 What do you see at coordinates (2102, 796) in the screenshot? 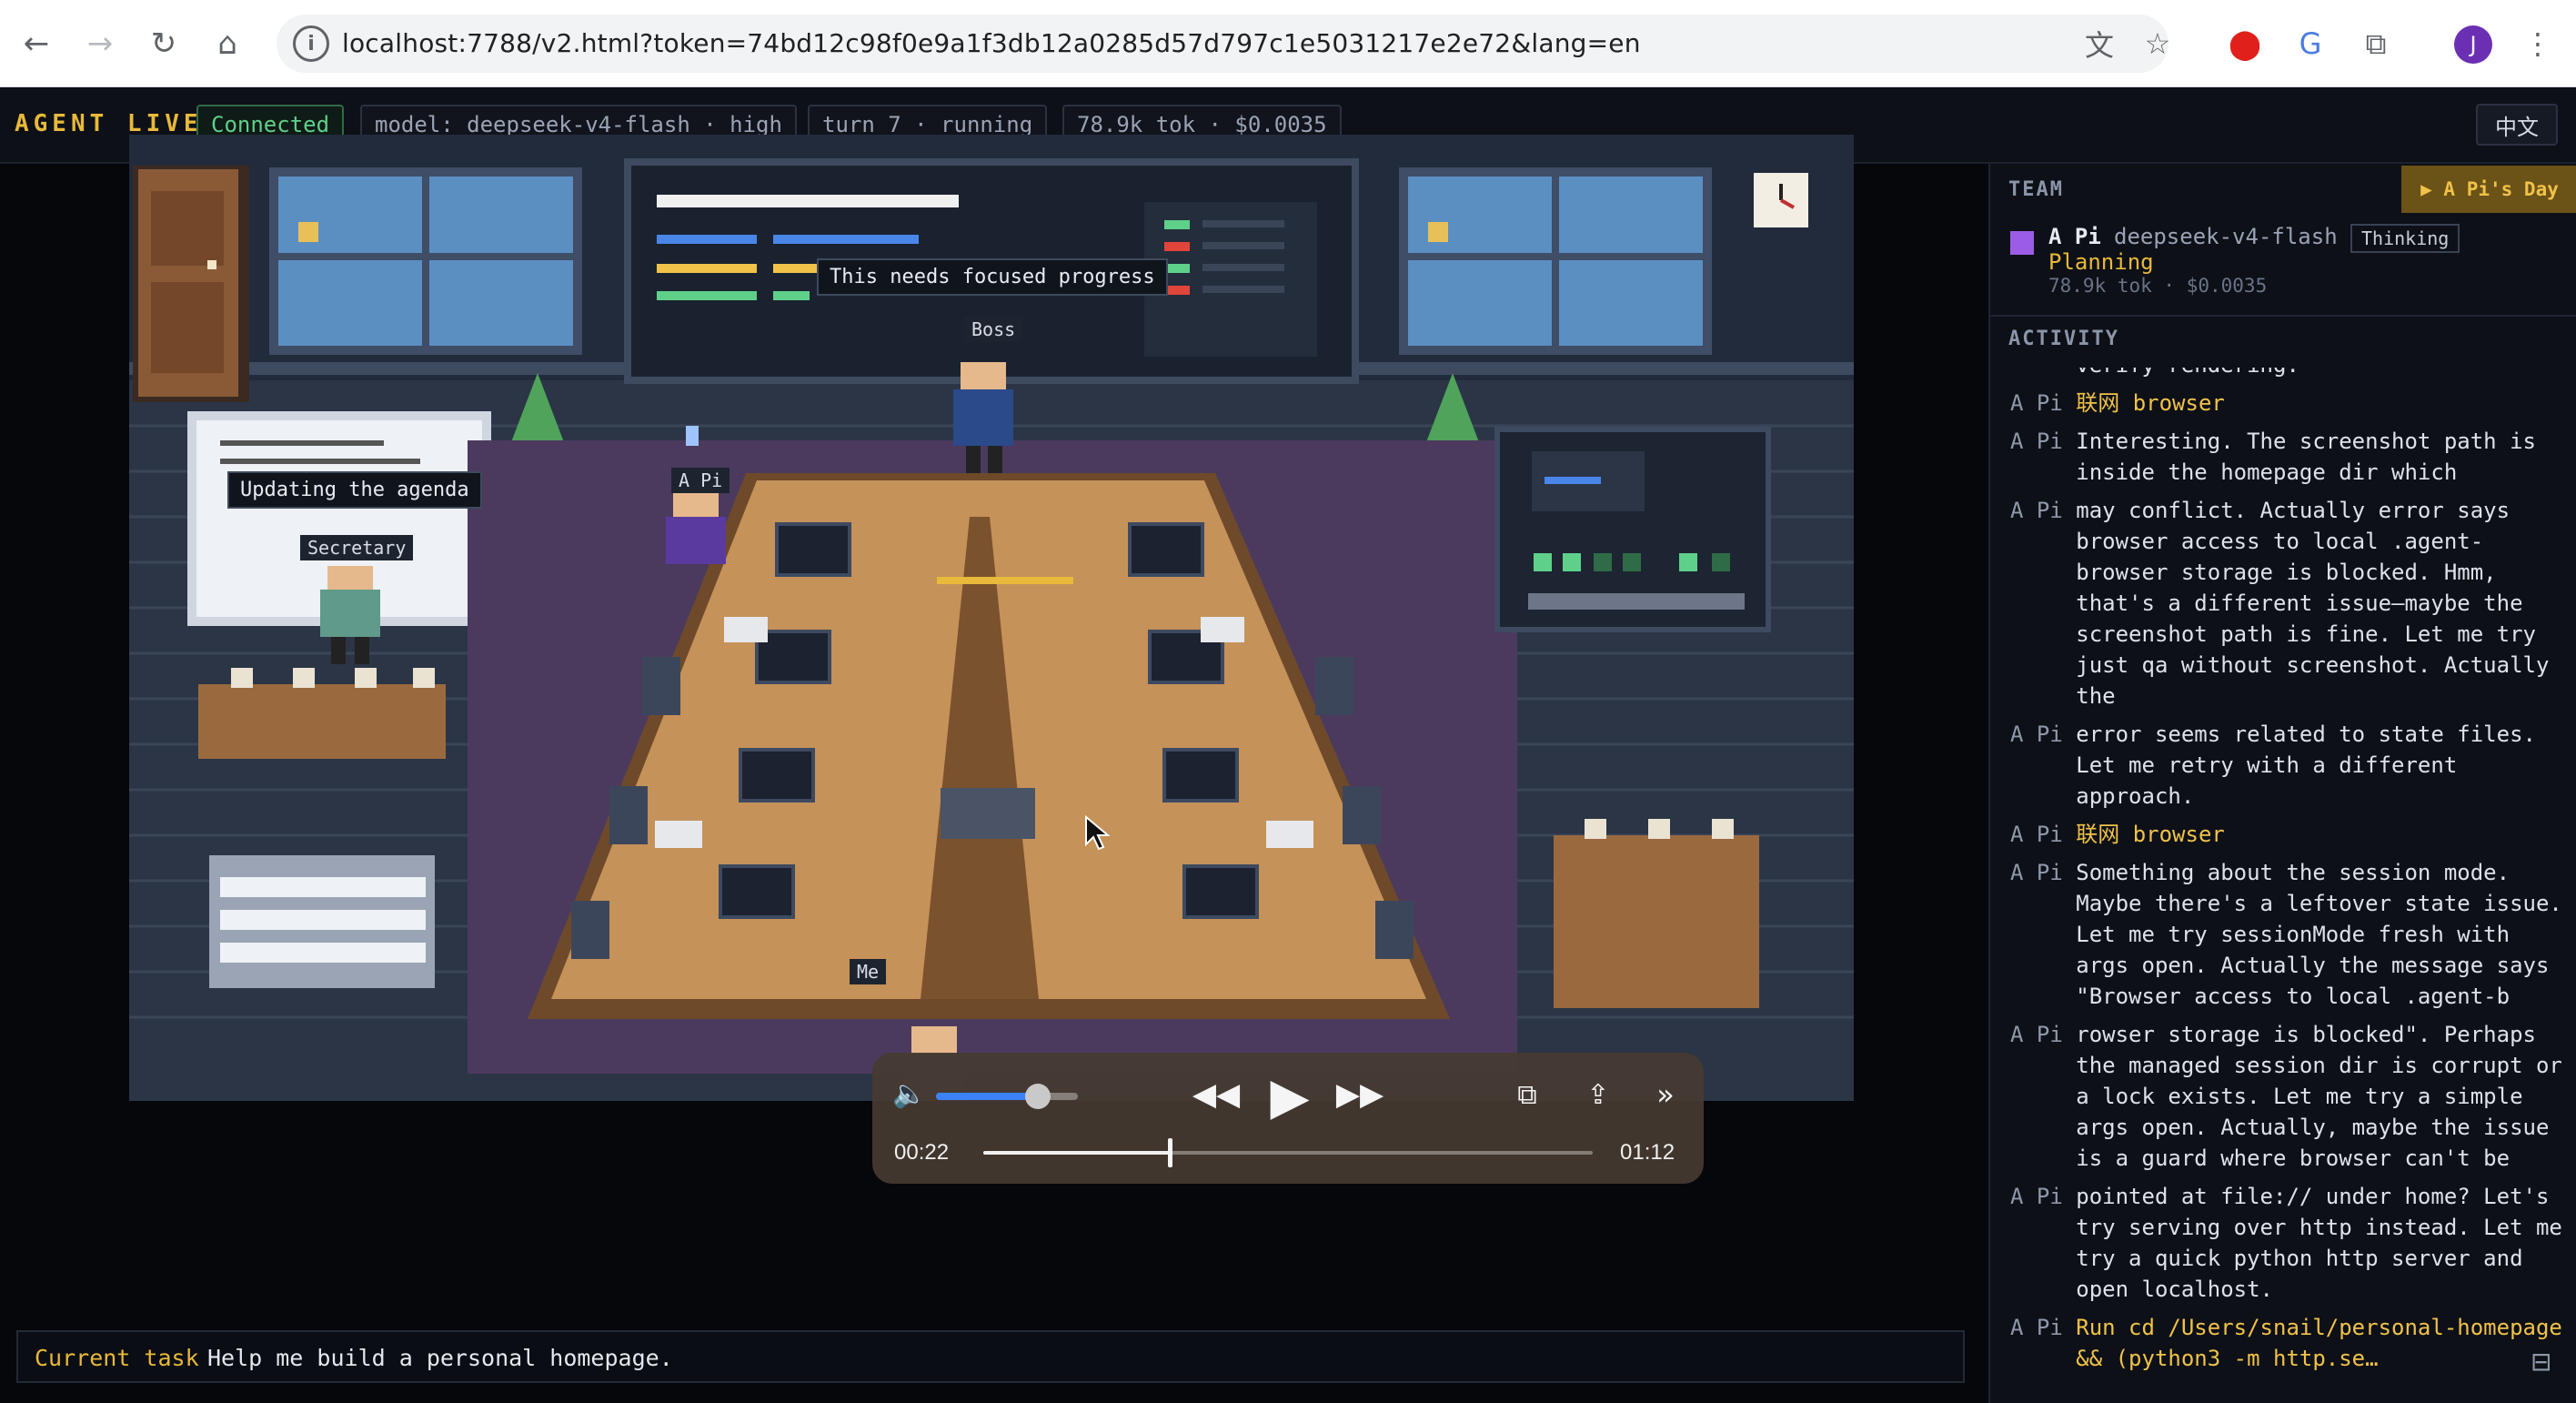
I see `activity-line: approach.` at bounding box center [2102, 796].